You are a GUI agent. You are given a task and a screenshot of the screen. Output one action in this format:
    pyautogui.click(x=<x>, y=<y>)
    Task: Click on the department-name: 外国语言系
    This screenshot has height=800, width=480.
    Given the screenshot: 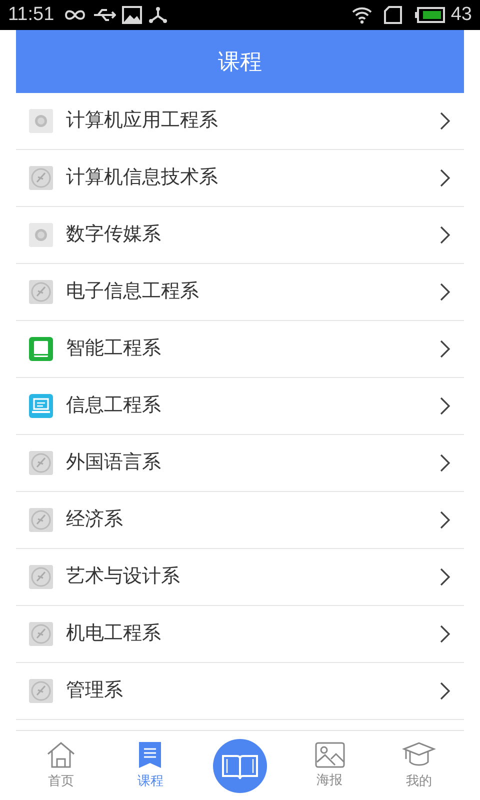 What is the action you would take?
    pyautogui.click(x=114, y=462)
    